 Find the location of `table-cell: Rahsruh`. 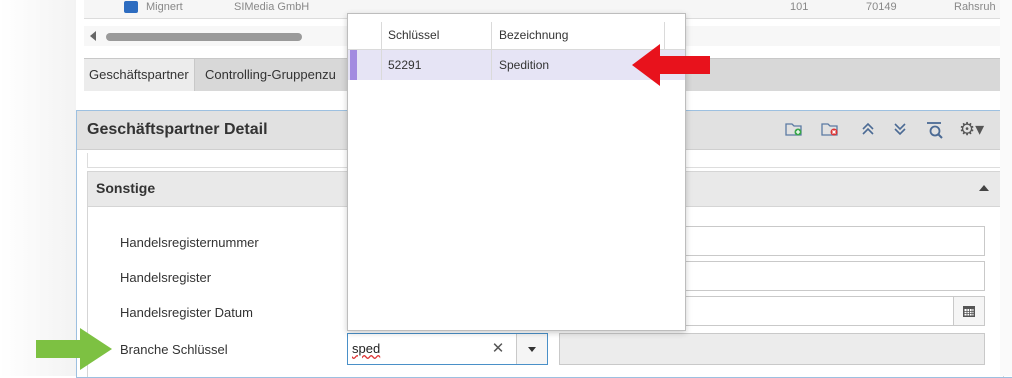

table-cell: Rahsruh is located at coordinates (975, 7).